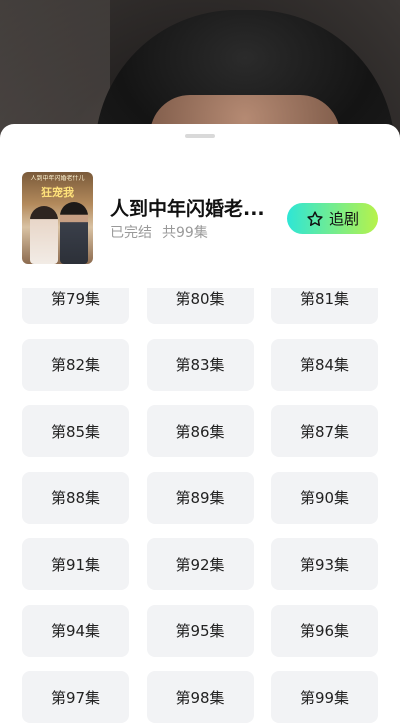 The height and width of the screenshot is (724, 400). What do you see at coordinates (200, 630) in the screenshot?
I see `episode-item: 第95集` at bounding box center [200, 630].